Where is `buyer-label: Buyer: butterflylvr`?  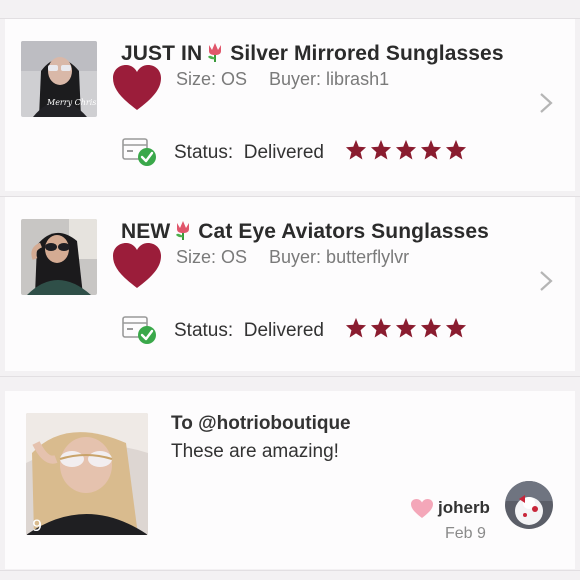
buyer-label: Buyer: butterflylvr is located at coordinates (339, 257).